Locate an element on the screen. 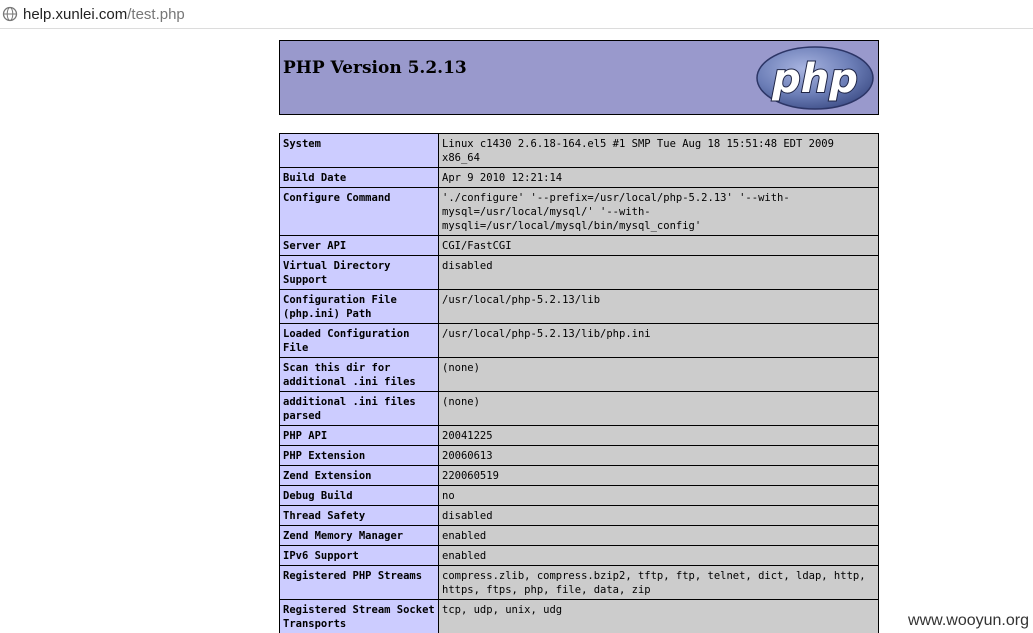 This screenshot has width=1033, height=633. table-row: Debug Build no is located at coordinates (579, 495).